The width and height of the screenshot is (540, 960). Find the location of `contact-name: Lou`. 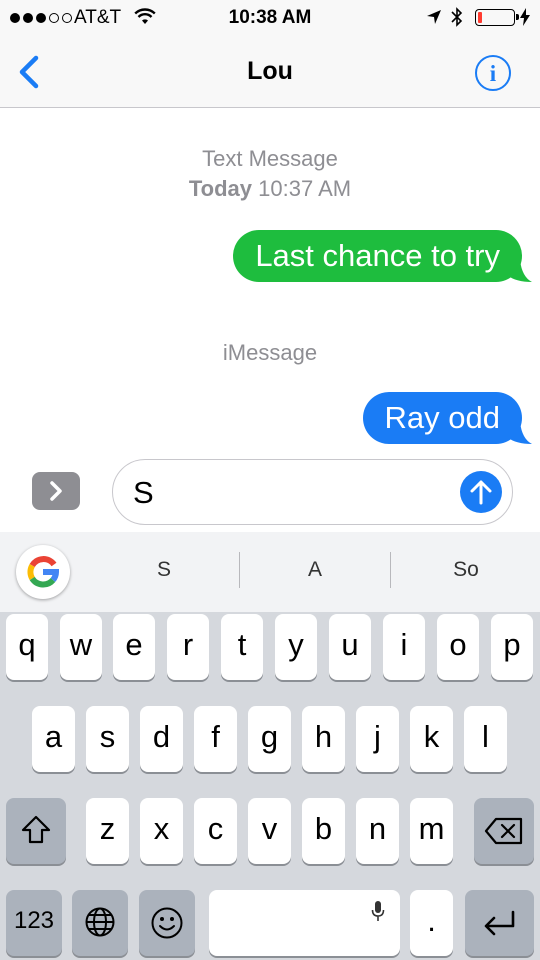

contact-name: Lou is located at coordinates (270, 71).